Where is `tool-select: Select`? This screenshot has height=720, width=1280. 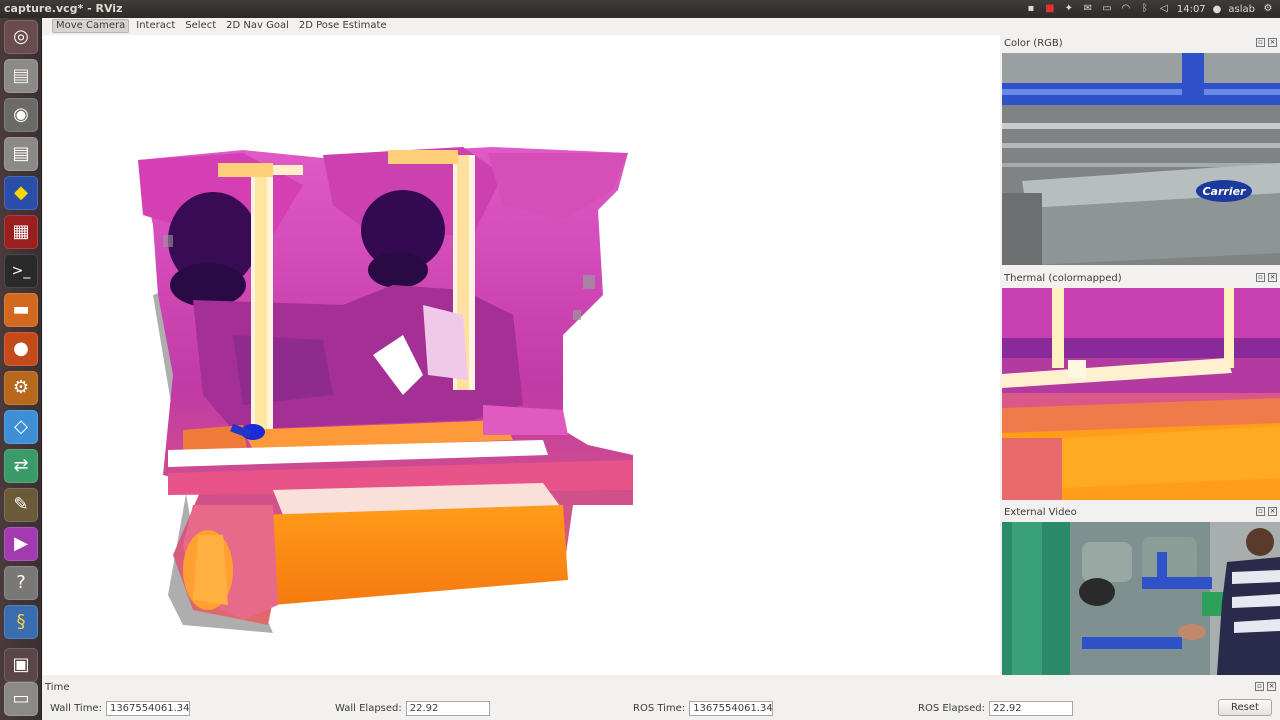 tool-select: Select is located at coordinates (200, 26).